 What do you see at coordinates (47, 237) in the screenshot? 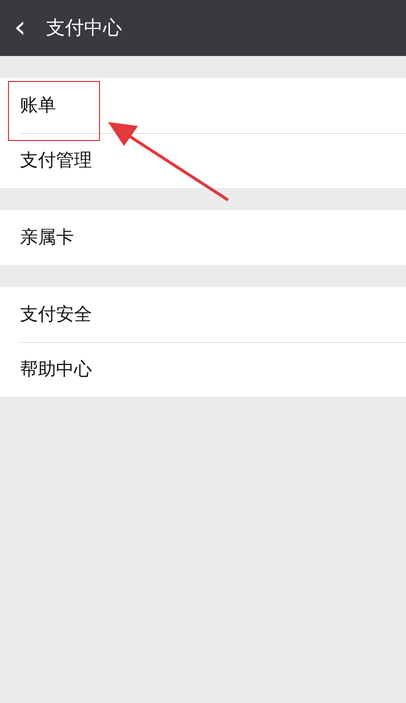
I see `menu-item: 亲属卡` at bounding box center [47, 237].